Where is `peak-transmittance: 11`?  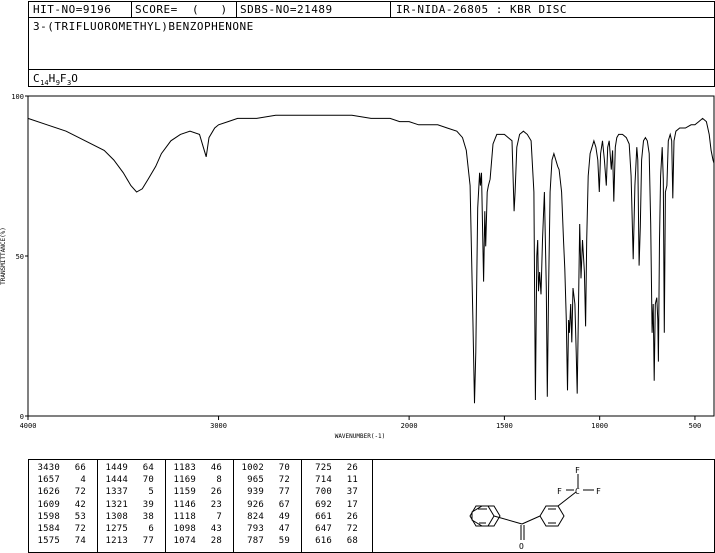 peak-transmittance: 11 is located at coordinates (352, 480).